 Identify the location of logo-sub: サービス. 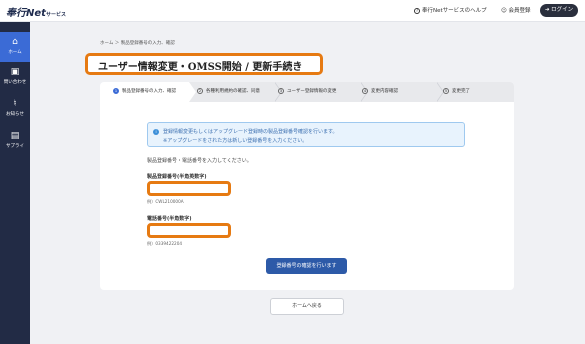
(55, 15).